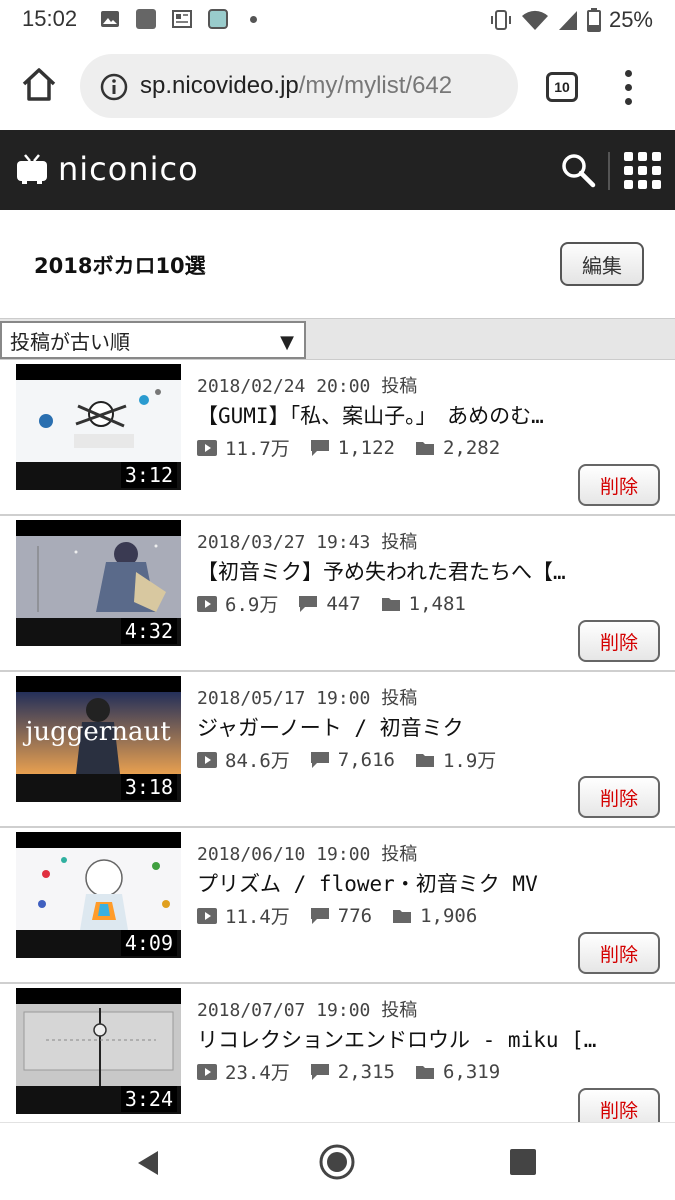 This screenshot has height=1200, width=675. I want to click on system-nav-bar, so click(337, 1161).